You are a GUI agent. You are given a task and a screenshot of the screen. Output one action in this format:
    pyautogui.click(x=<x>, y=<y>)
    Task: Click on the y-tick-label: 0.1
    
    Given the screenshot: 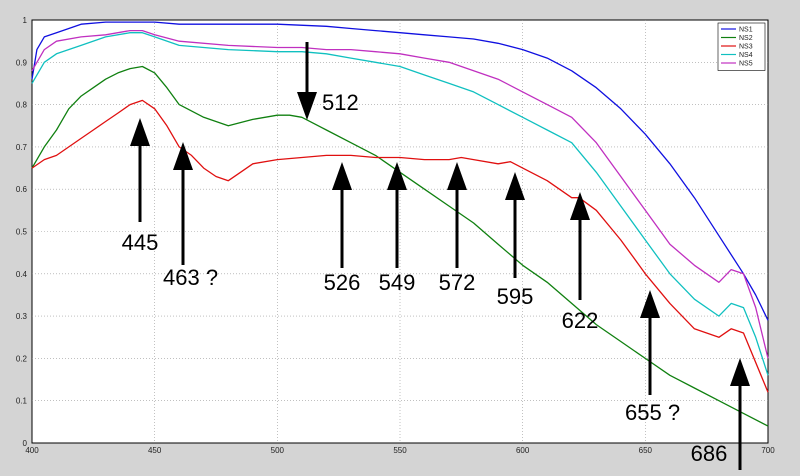 What is the action you would take?
    pyautogui.click(x=22, y=401)
    